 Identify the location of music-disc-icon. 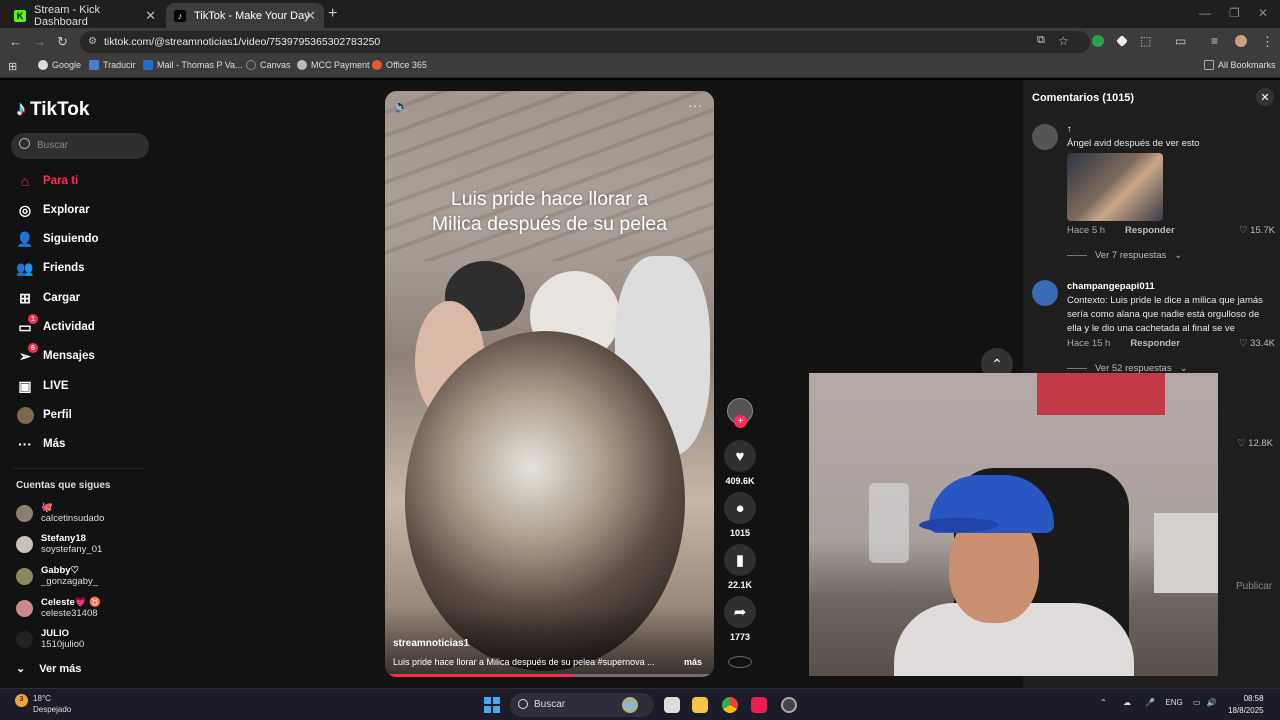
(740, 662).